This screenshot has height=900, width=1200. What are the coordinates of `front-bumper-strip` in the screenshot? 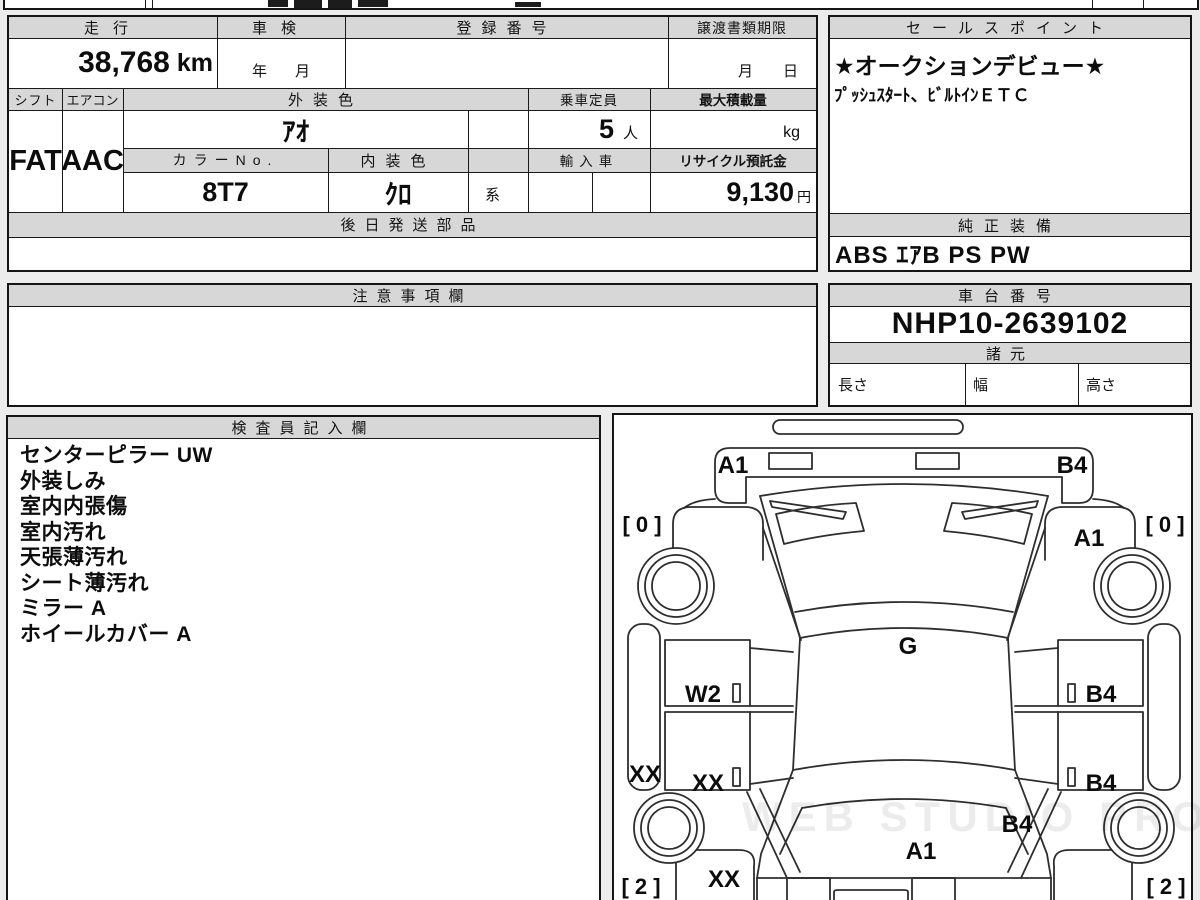 It's located at (868, 427).